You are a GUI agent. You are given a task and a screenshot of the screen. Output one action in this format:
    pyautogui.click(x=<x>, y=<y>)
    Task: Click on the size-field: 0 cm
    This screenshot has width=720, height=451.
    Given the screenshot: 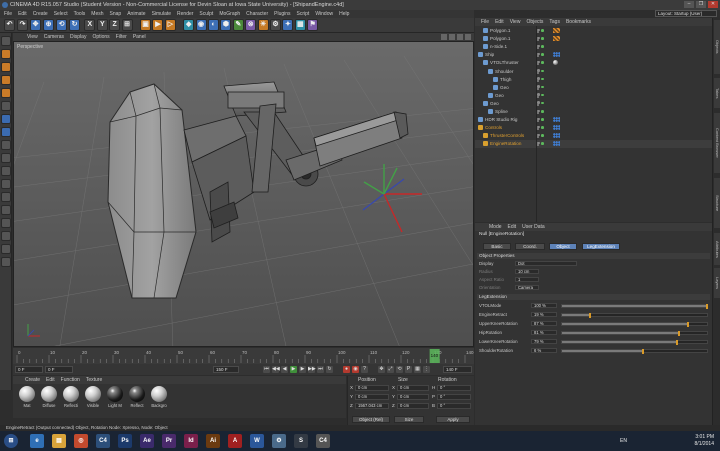 What is the action you would take?
    pyautogui.click(x=413, y=406)
    